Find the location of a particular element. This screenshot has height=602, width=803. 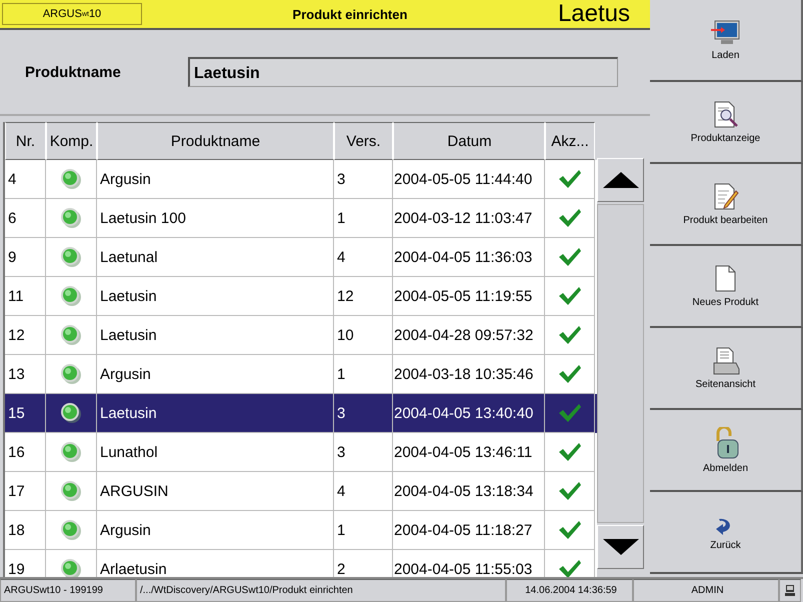

sidebar-button: Produktanzeige is located at coordinates (726, 123).